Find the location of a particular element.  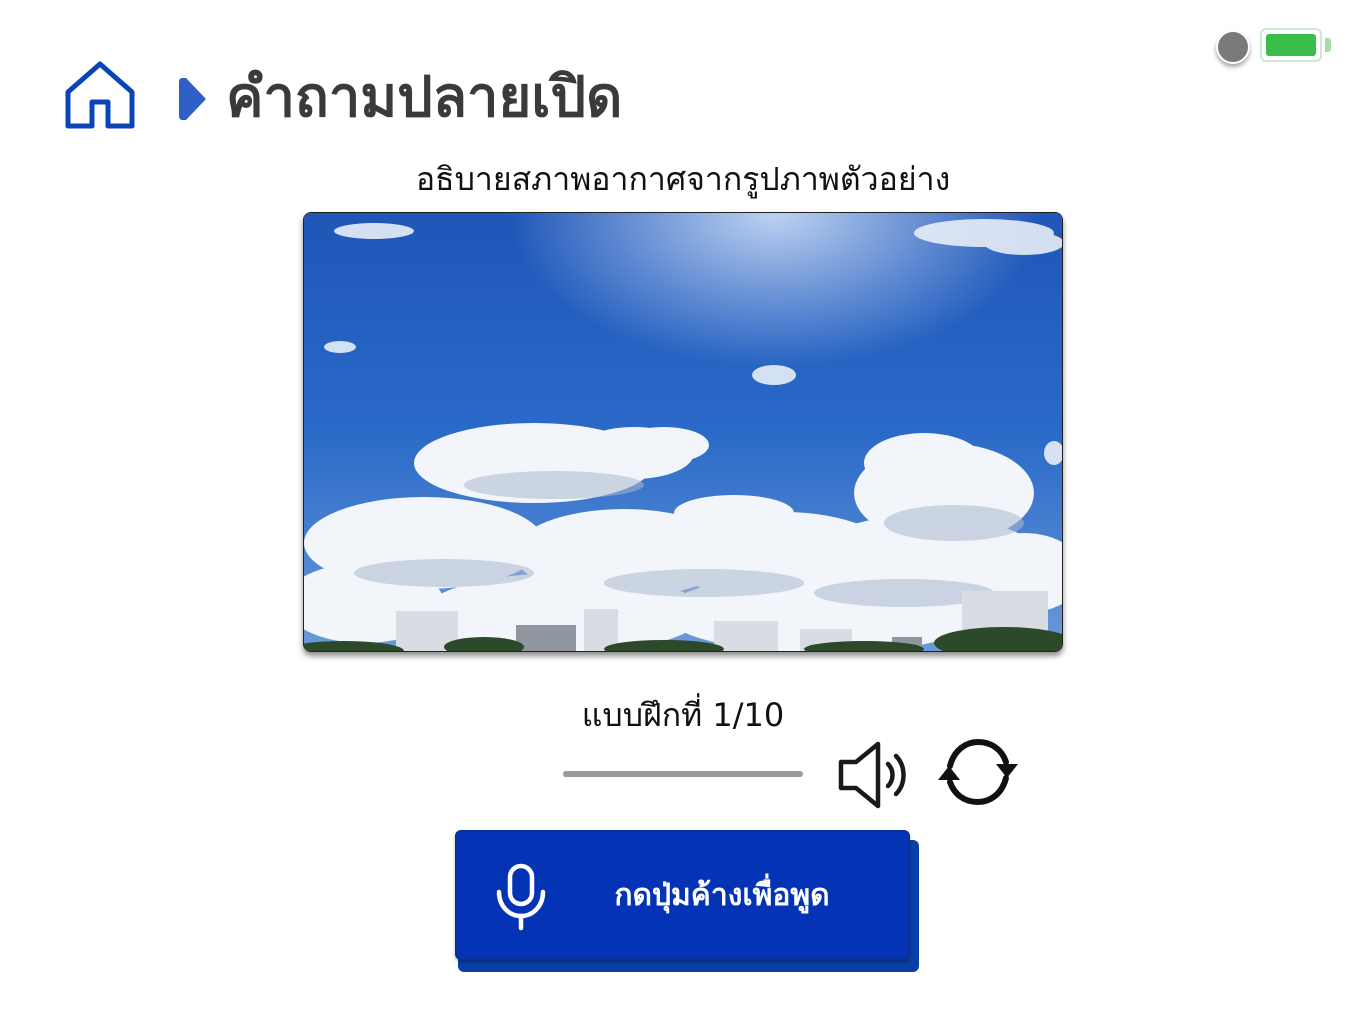

home-icon is located at coordinates (100, 95).